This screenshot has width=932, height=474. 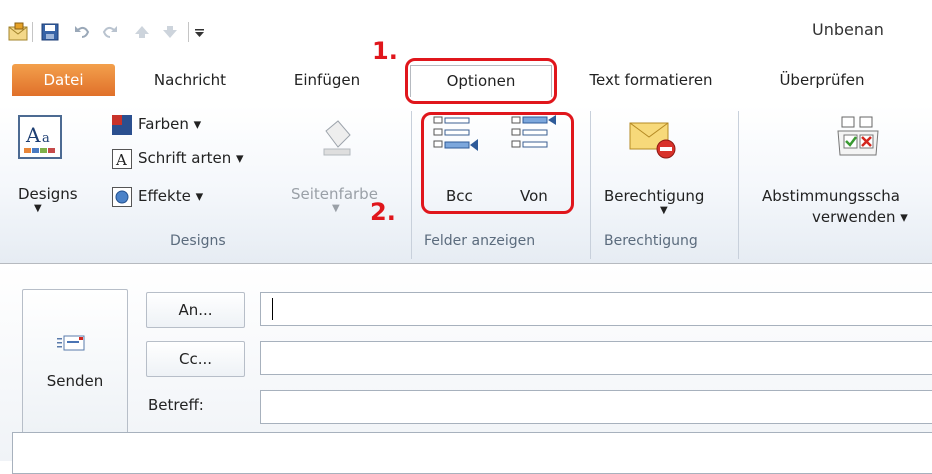 I want to click on tab-insert: Einfügen, so click(x=327, y=80).